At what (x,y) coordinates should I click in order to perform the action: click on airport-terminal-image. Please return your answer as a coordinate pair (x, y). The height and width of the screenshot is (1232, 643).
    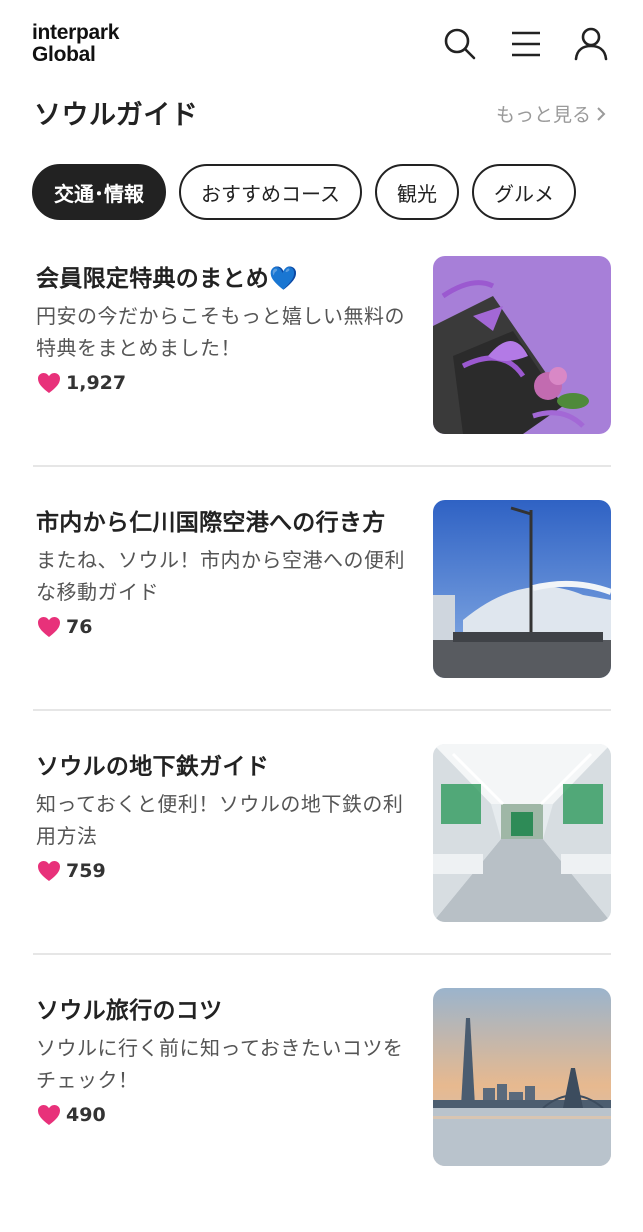
    Looking at the image, I should click on (522, 589).